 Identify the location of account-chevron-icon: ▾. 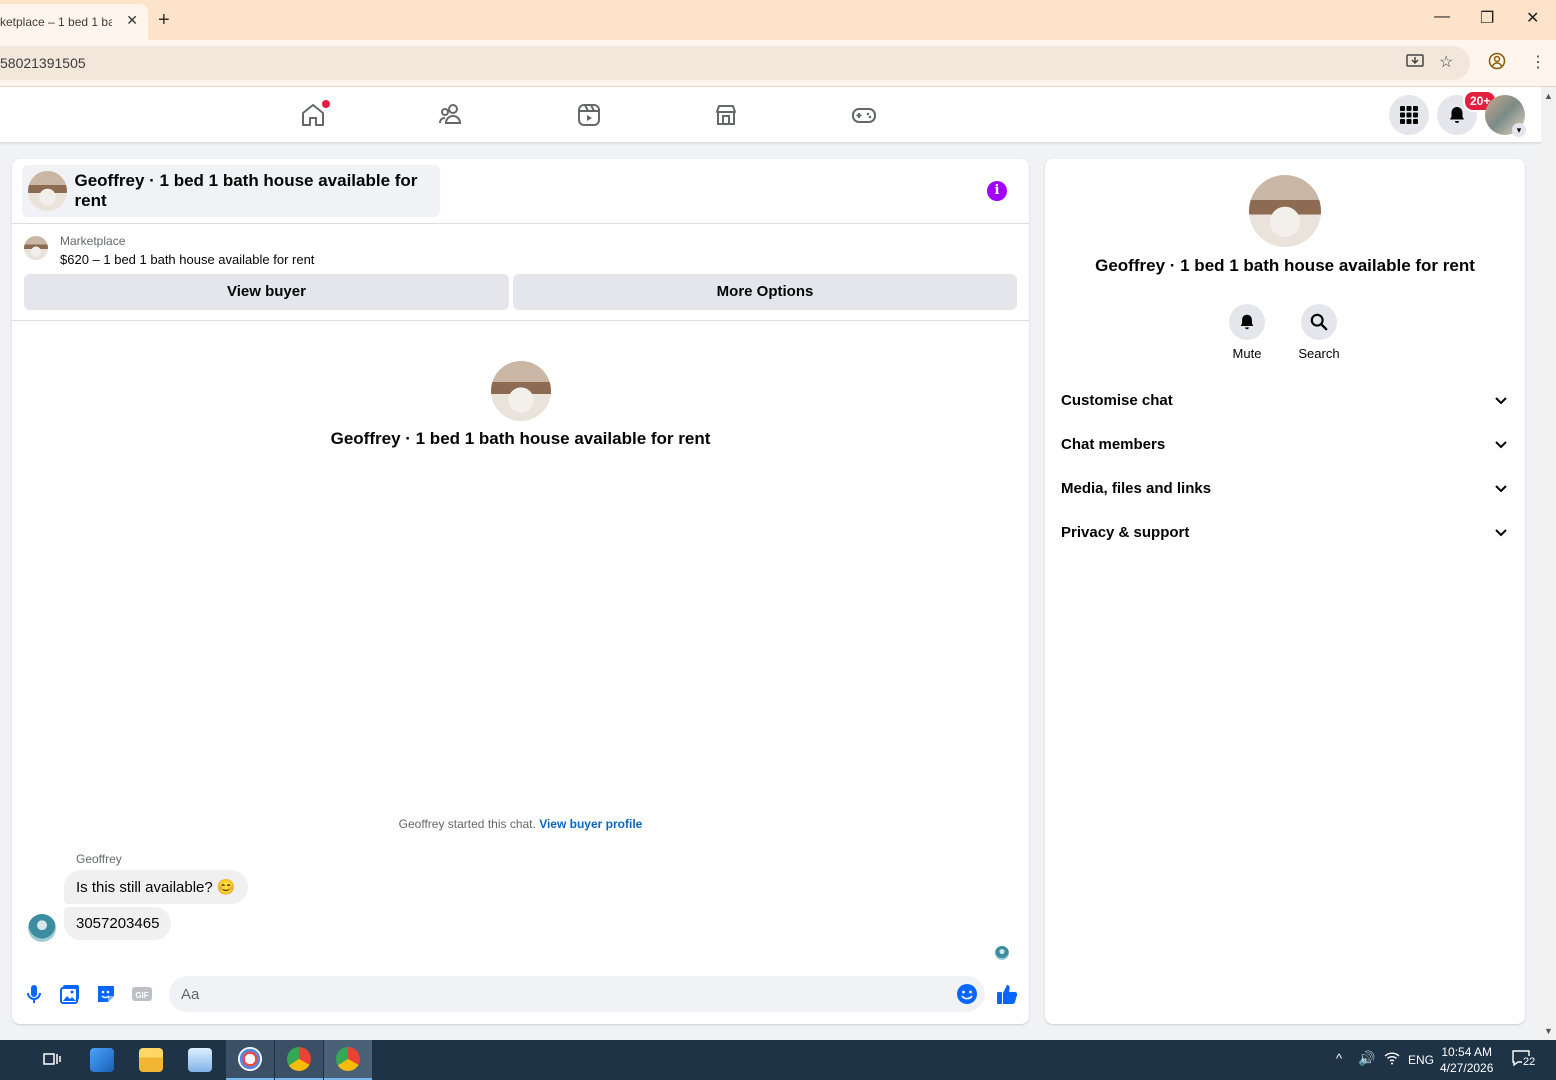
(1519, 130).